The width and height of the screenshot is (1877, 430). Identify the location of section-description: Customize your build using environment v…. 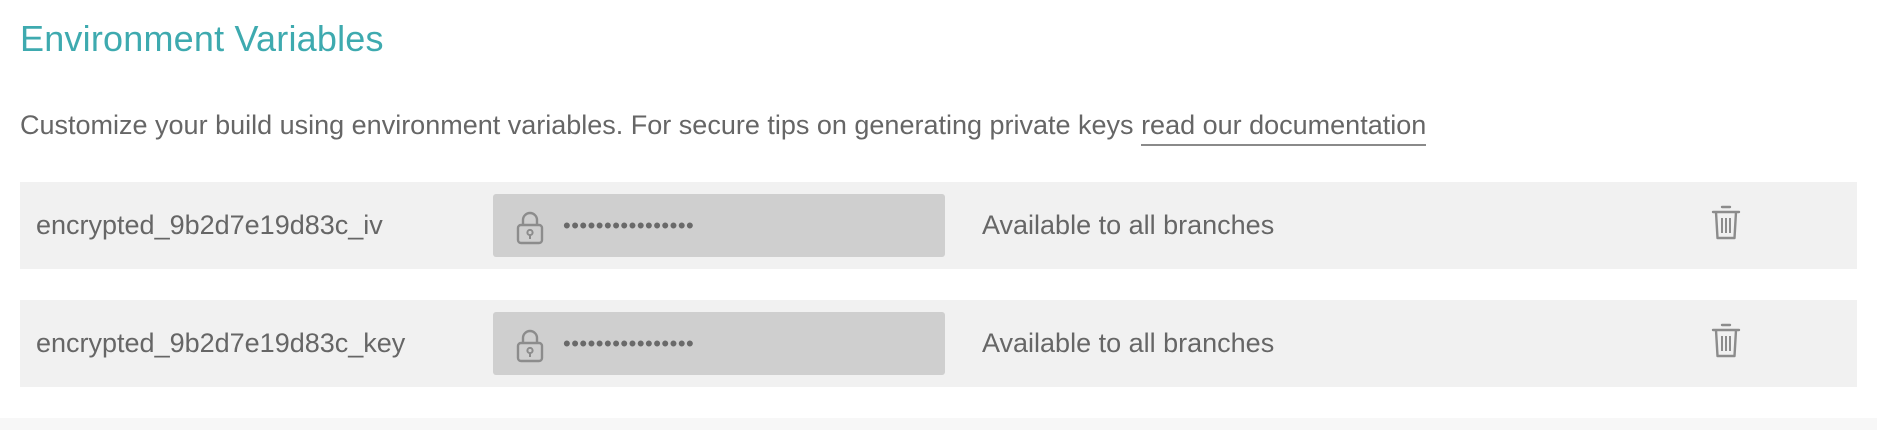
(723, 128).